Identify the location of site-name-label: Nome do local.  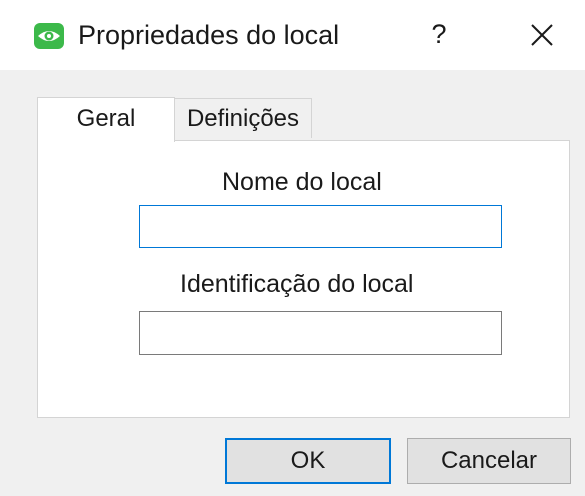
(302, 182).